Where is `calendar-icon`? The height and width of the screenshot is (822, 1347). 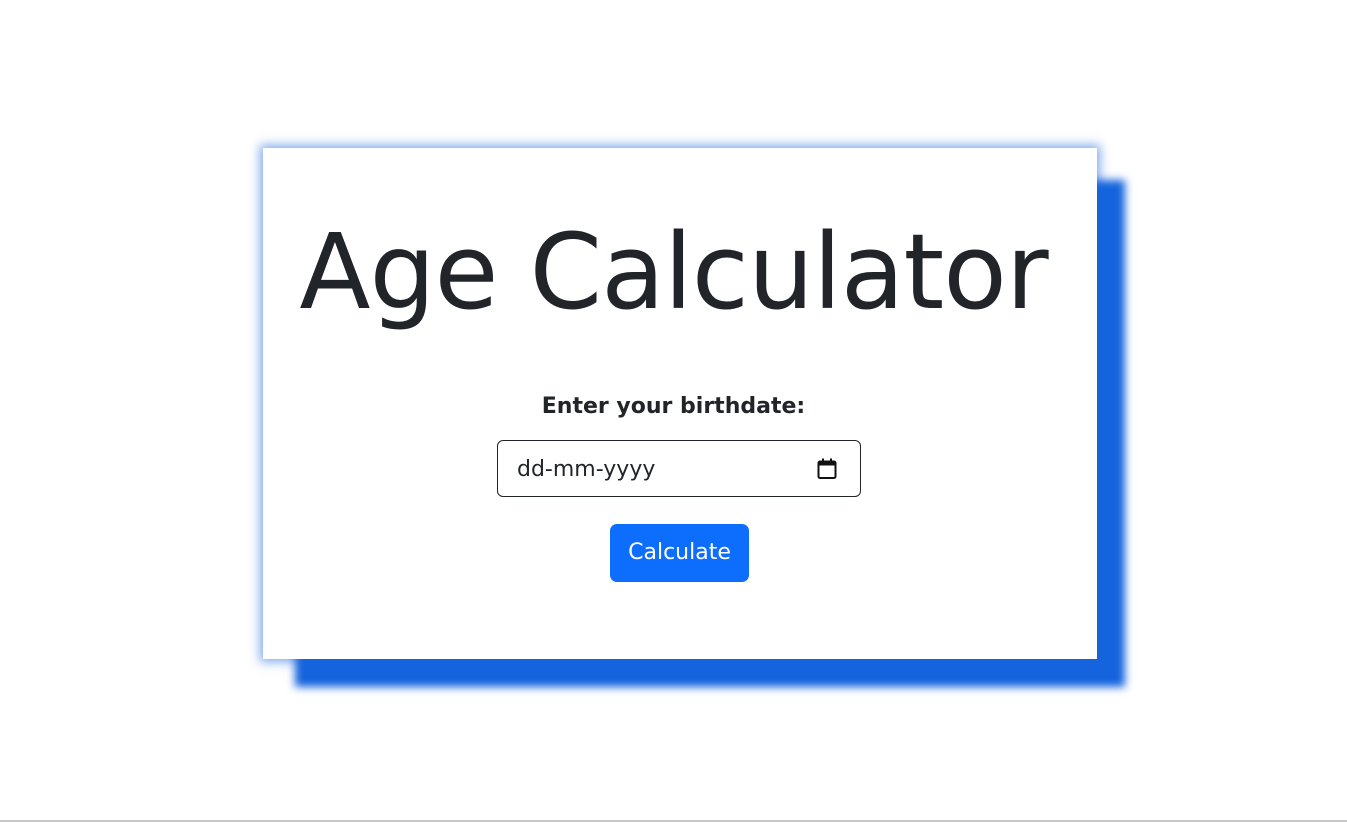 calendar-icon is located at coordinates (827, 469).